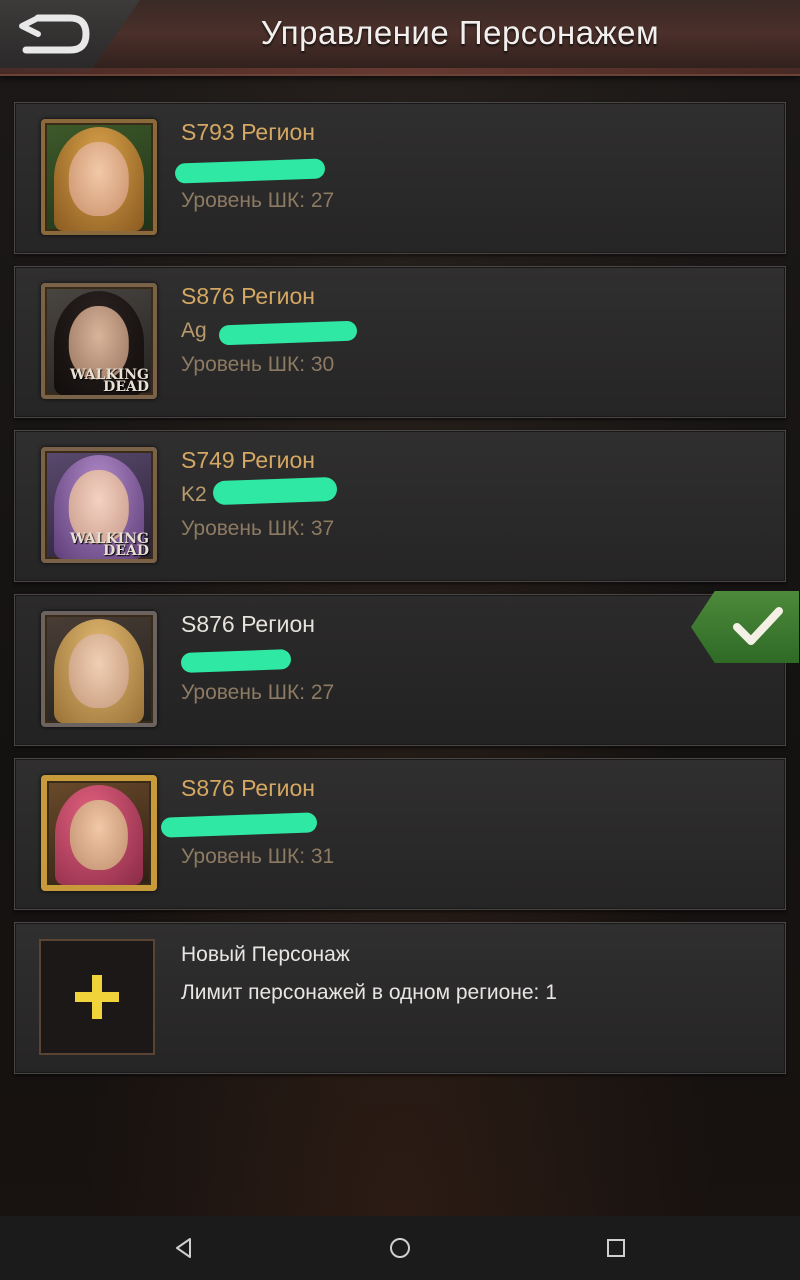 The height and width of the screenshot is (1280, 800). What do you see at coordinates (258, 528) in the screenshot?
I see `character-level: Уровень ШК: 37` at bounding box center [258, 528].